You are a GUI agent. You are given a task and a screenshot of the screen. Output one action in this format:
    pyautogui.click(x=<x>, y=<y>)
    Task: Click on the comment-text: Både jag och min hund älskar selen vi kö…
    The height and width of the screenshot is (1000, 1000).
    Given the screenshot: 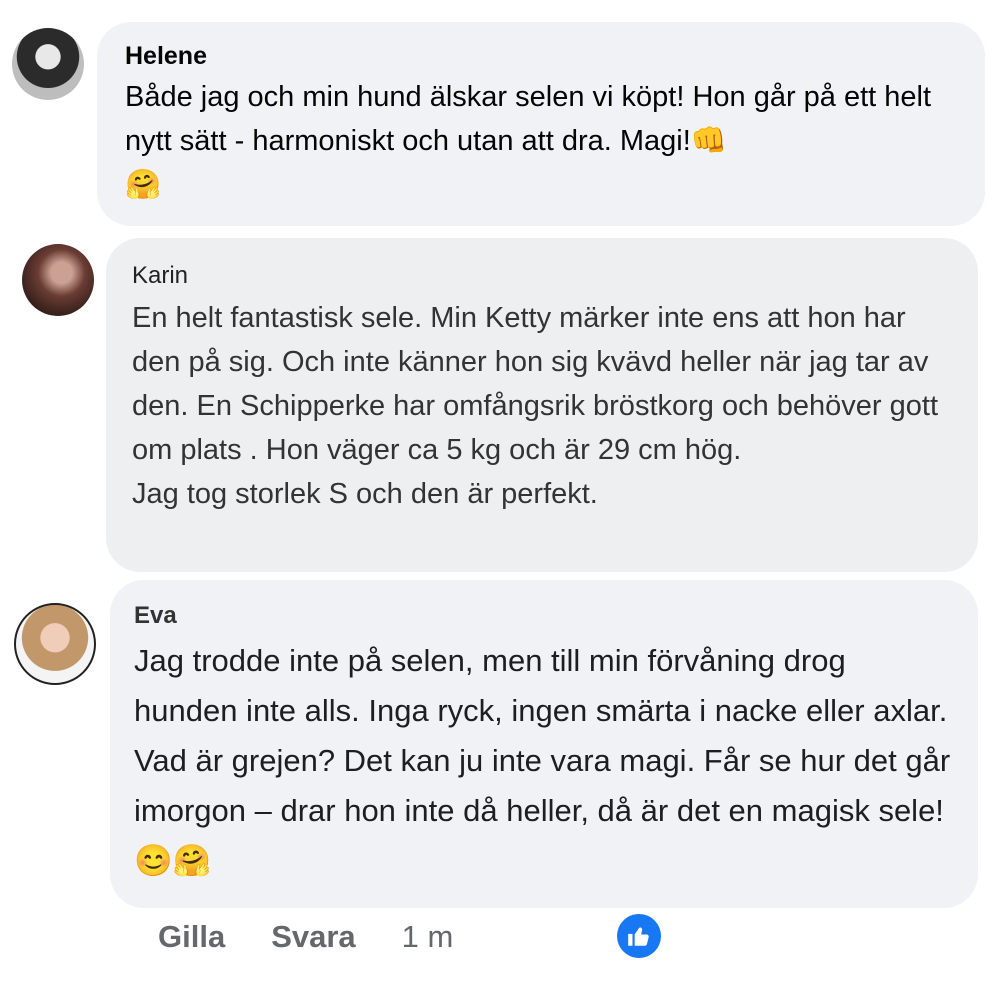 What is the action you would take?
    pyautogui.click(x=528, y=141)
    